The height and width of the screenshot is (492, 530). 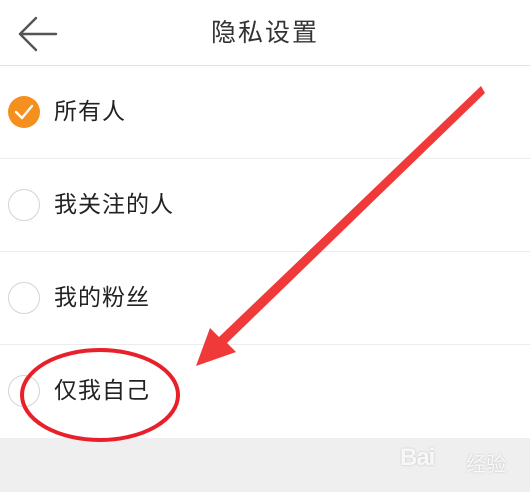 What do you see at coordinates (90, 112) in the screenshot?
I see `option-label: 所有人` at bounding box center [90, 112].